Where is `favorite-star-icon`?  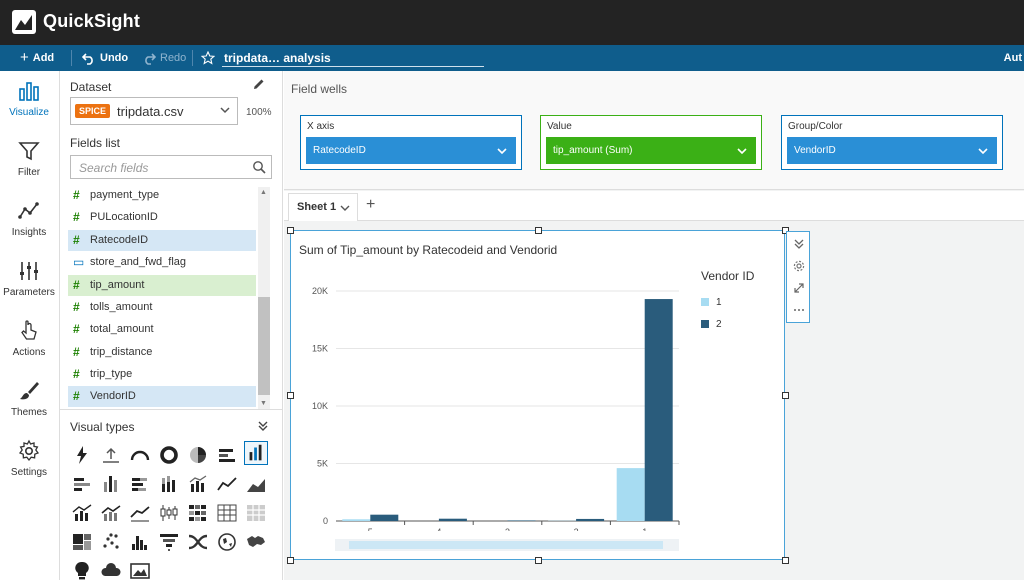 favorite-star-icon is located at coordinates (208, 58).